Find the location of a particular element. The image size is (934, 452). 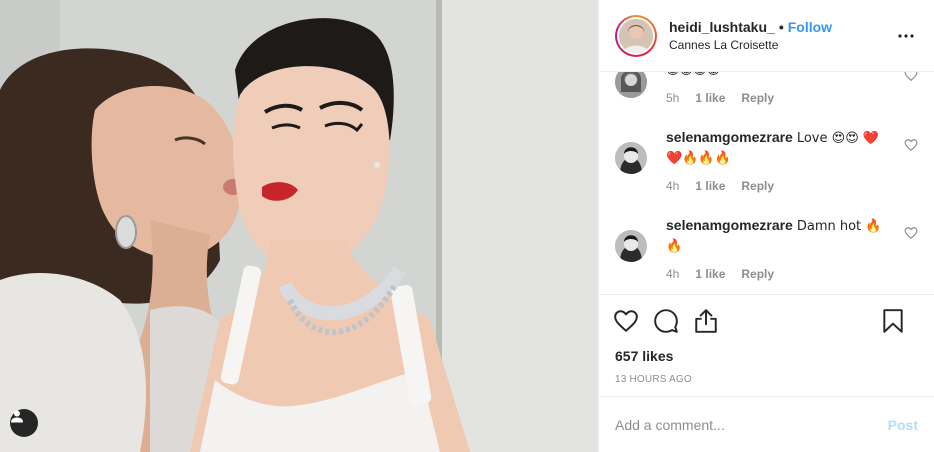

author-avatar is located at coordinates (636, 35).